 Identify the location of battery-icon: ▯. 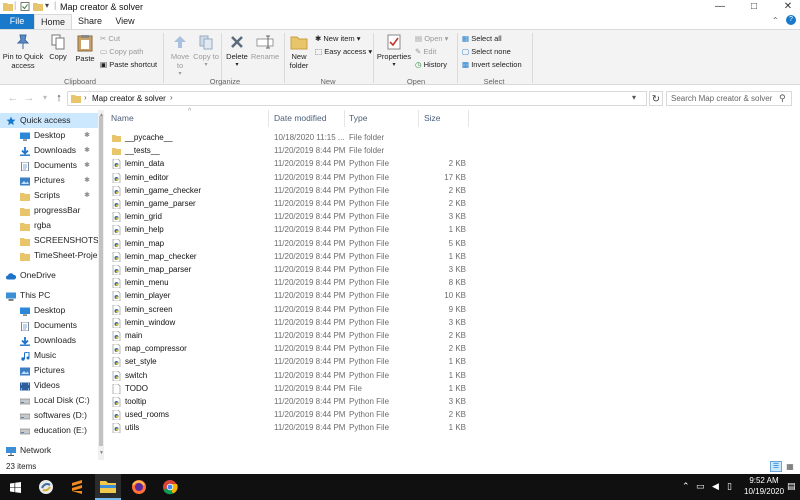
(729, 486).